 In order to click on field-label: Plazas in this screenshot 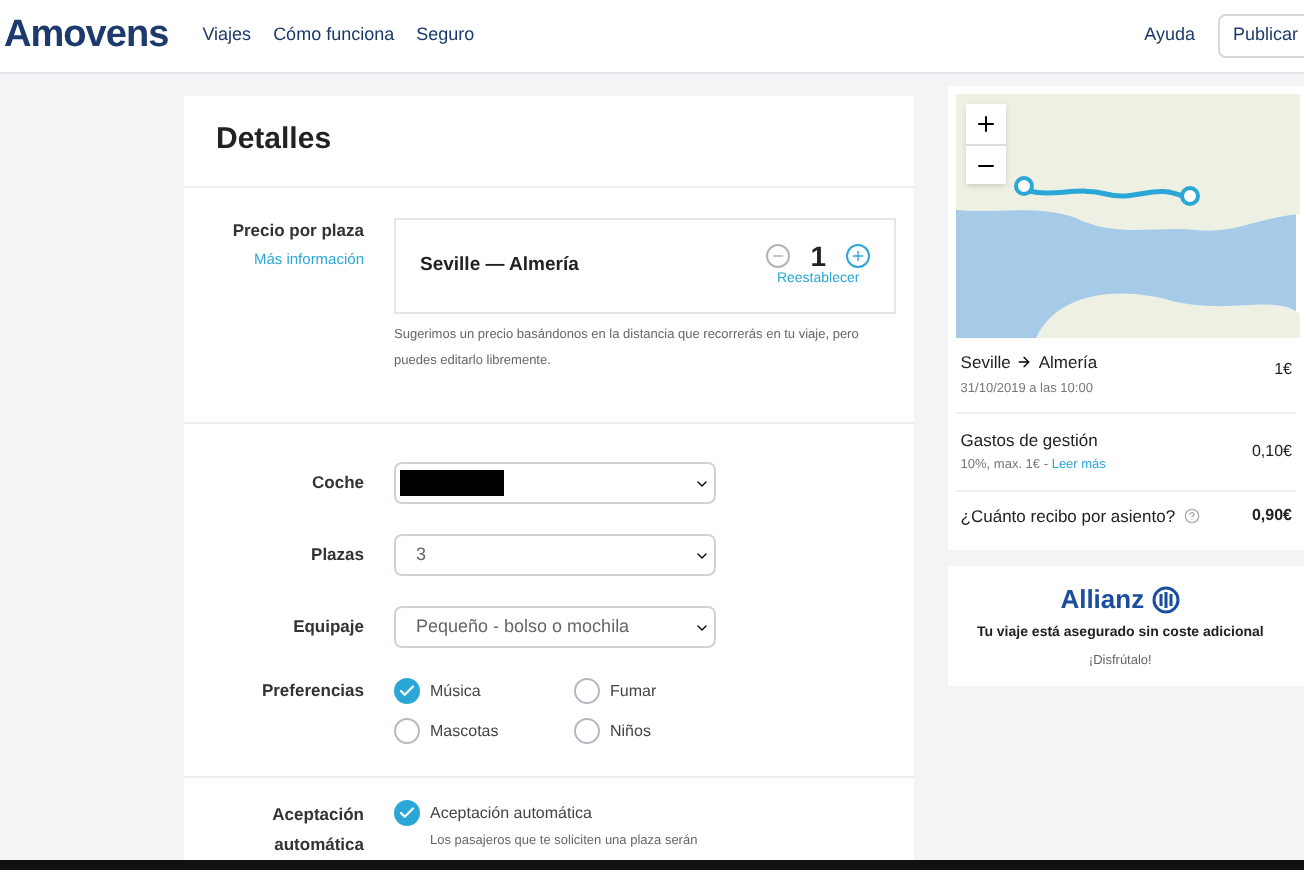, I will do `click(336, 555)`.